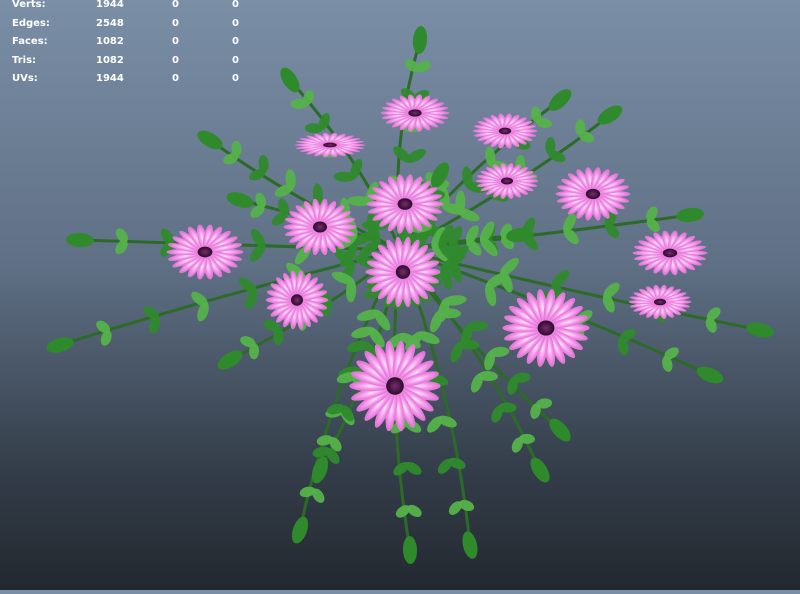 The image size is (800, 594). Describe the element at coordinates (30, 41) in the screenshot. I see `hud-label: Faces:` at that location.